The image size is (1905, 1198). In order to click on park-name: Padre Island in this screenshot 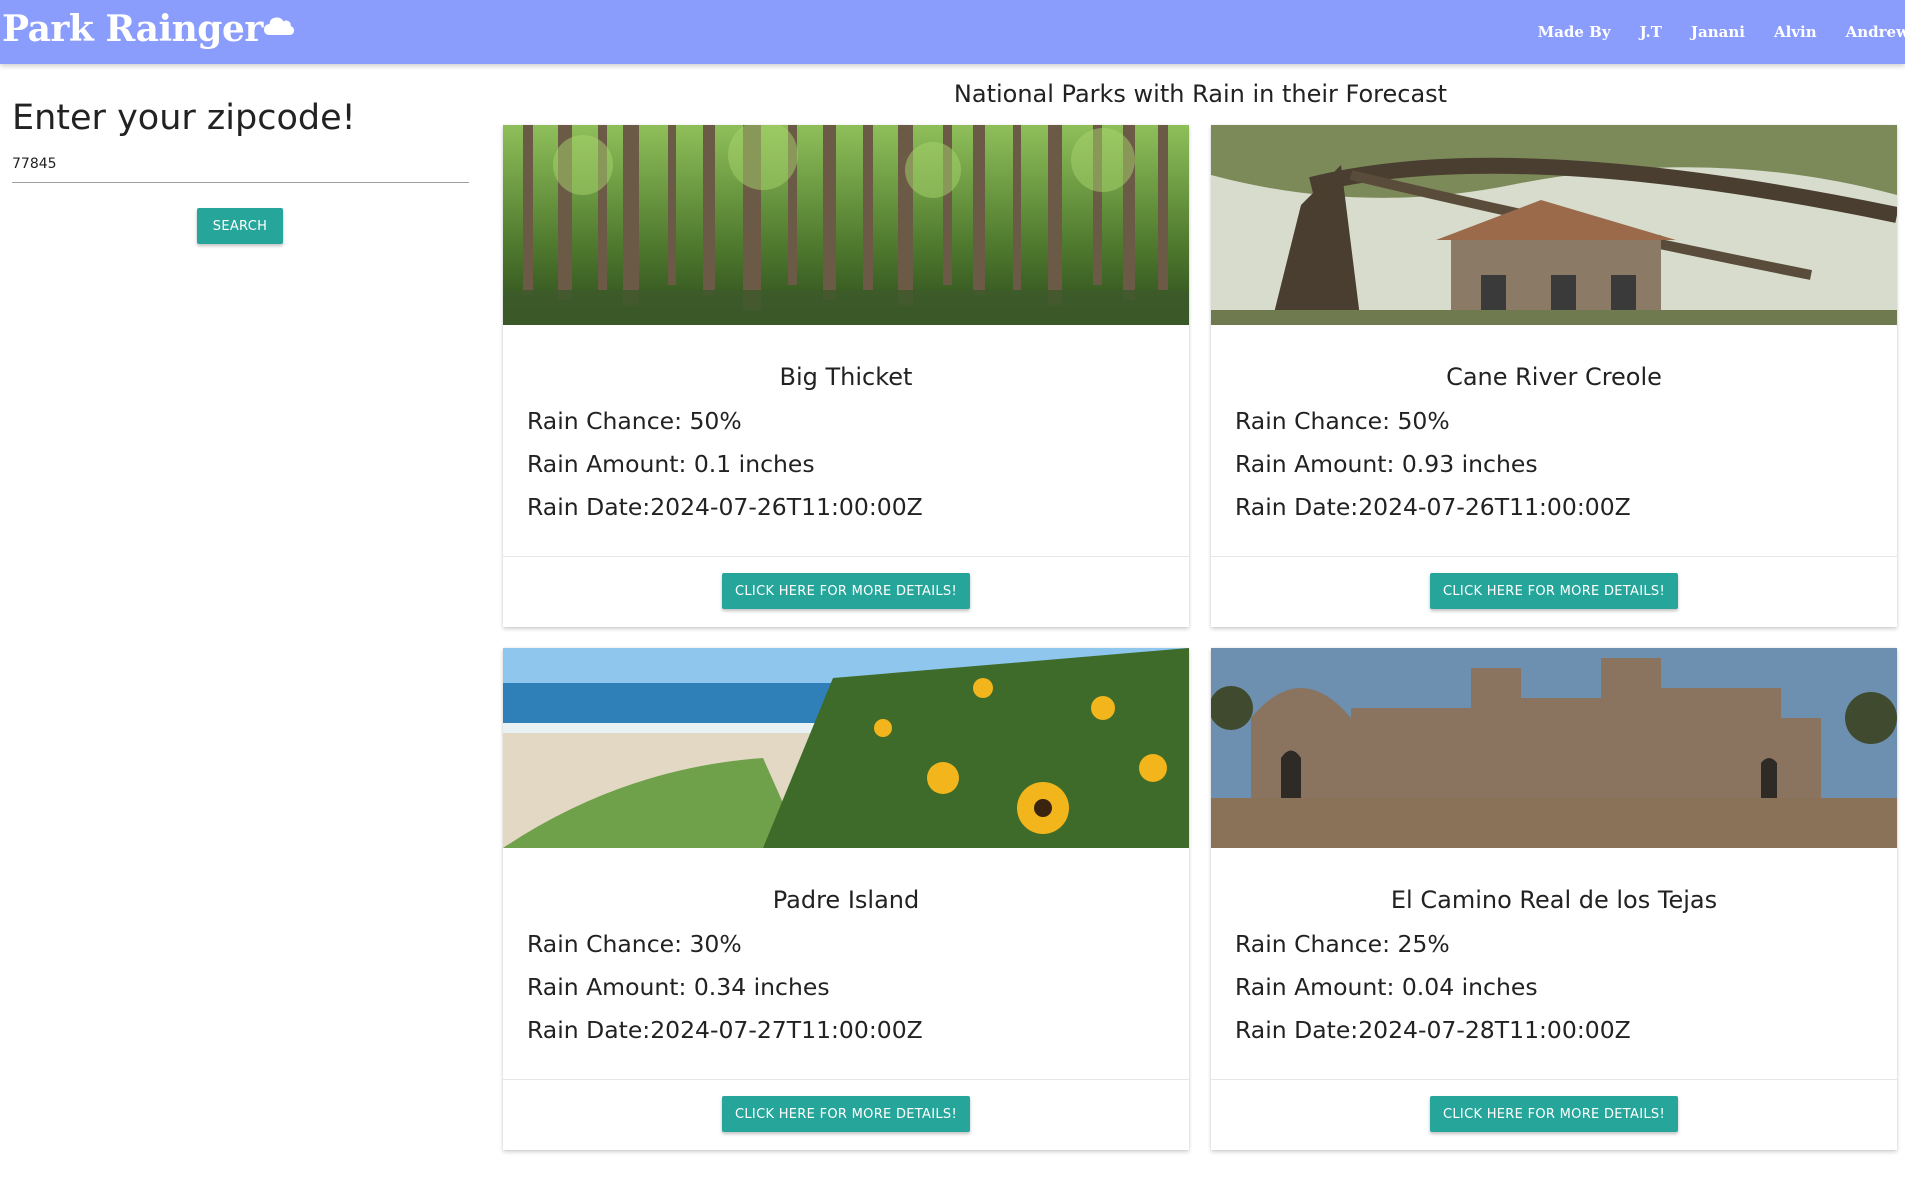, I will do `click(846, 900)`.